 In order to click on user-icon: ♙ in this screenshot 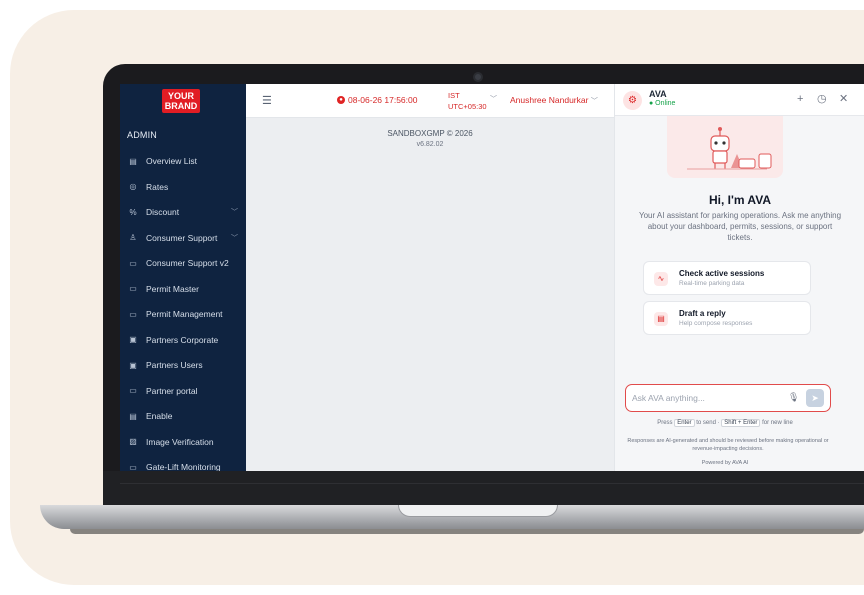, I will do `click(133, 237)`.